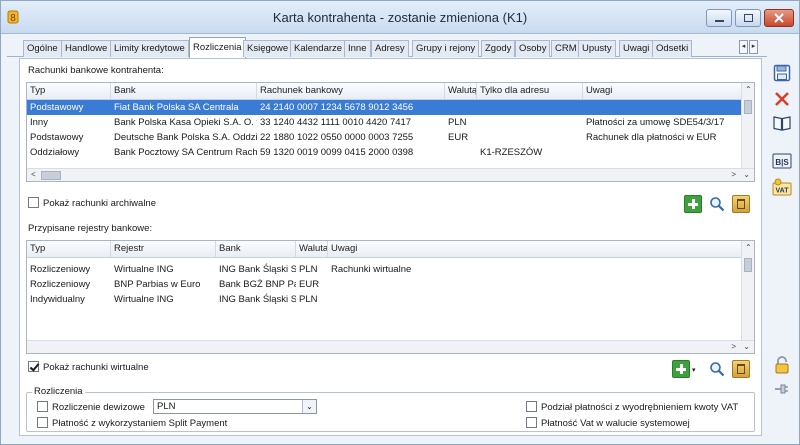 Image resolution: width=800 pixels, height=445 pixels. Describe the element at coordinates (531, 406) in the screenshot. I see `vat-split-checkbox` at that location.